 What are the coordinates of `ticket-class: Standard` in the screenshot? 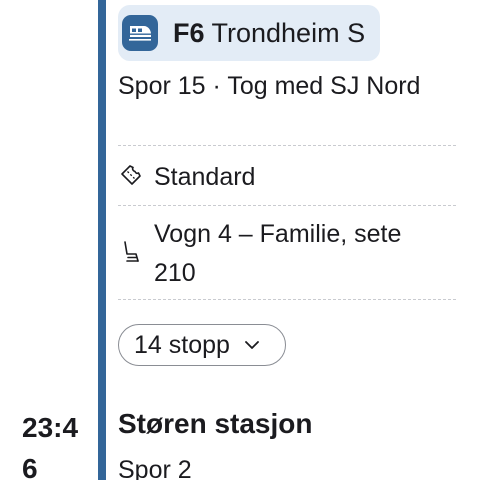 It's located at (205, 177).